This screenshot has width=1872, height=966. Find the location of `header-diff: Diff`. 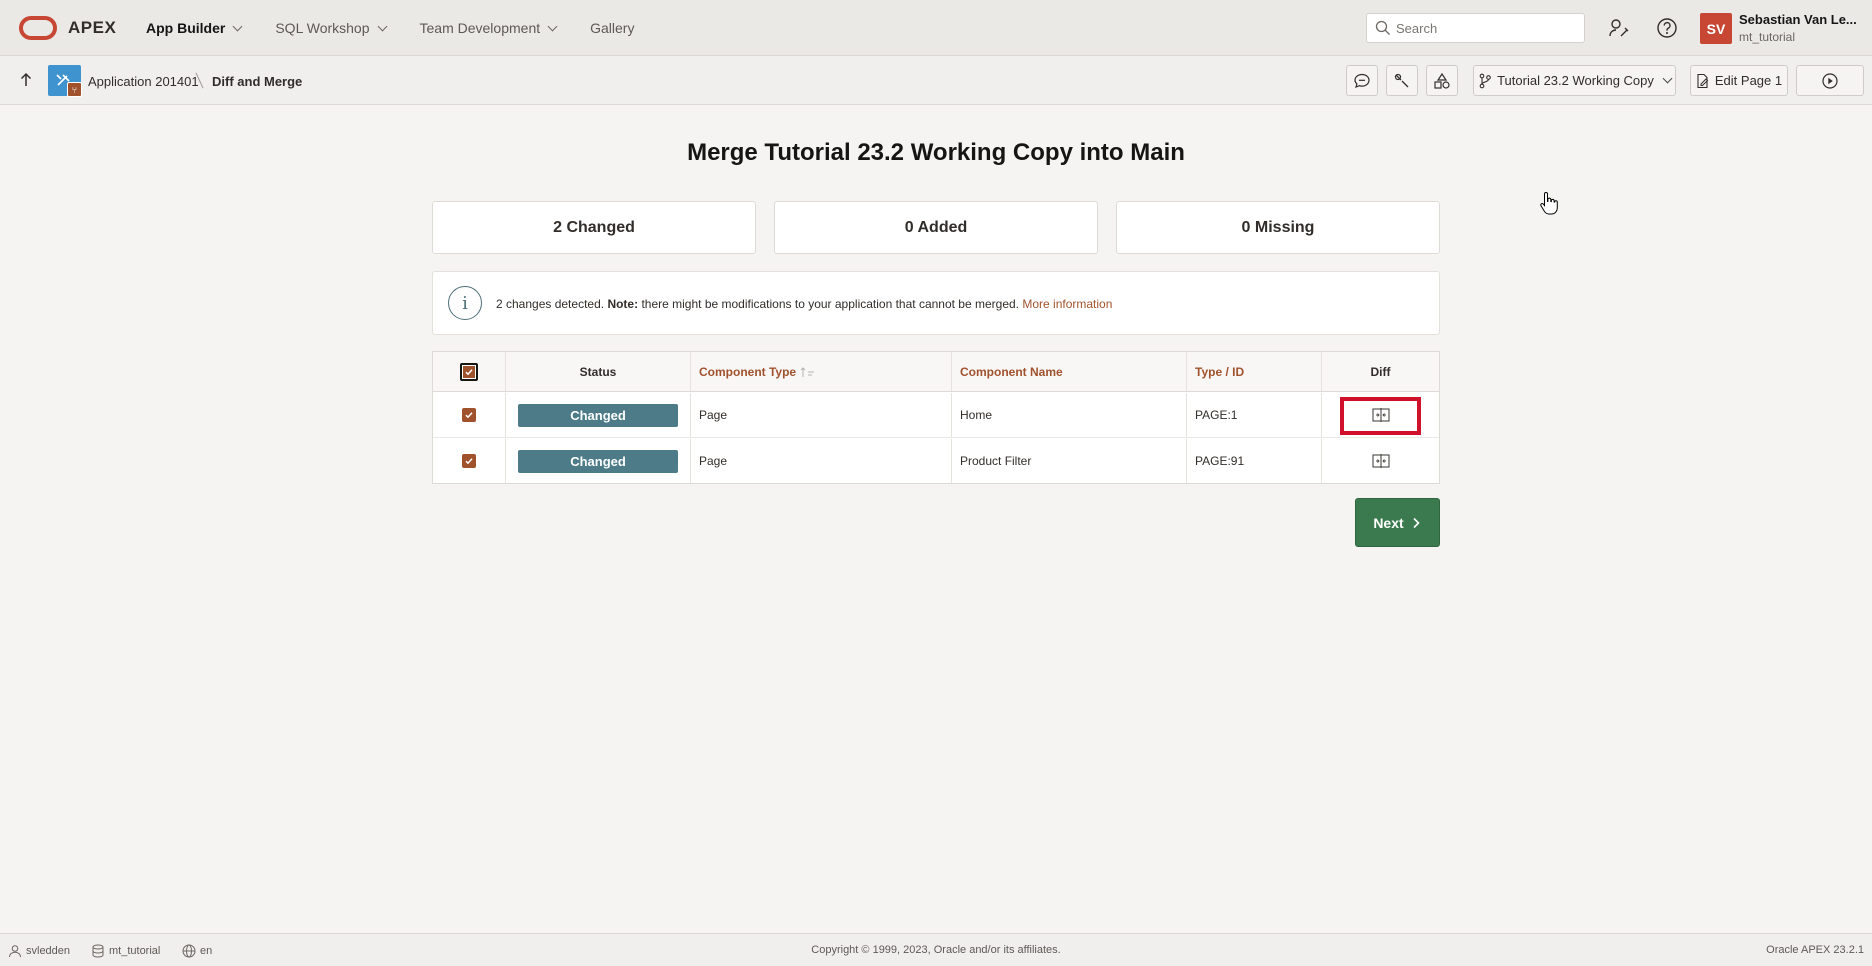

header-diff: Diff is located at coordinates (1380, 371).